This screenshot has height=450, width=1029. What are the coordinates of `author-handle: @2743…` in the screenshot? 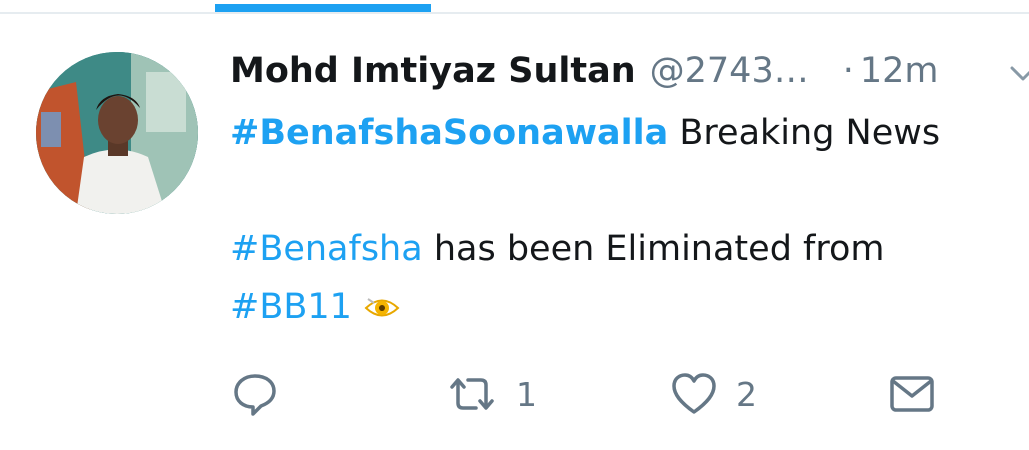 It's located at (729, 71).